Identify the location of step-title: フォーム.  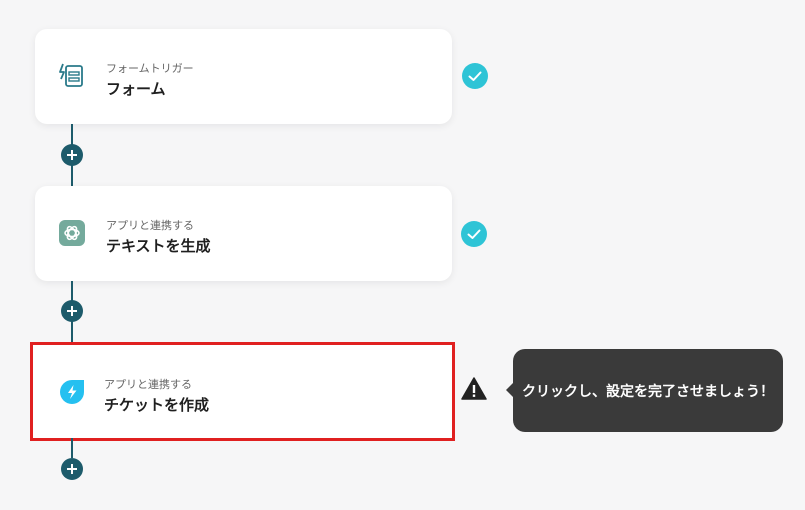
(136, 89).